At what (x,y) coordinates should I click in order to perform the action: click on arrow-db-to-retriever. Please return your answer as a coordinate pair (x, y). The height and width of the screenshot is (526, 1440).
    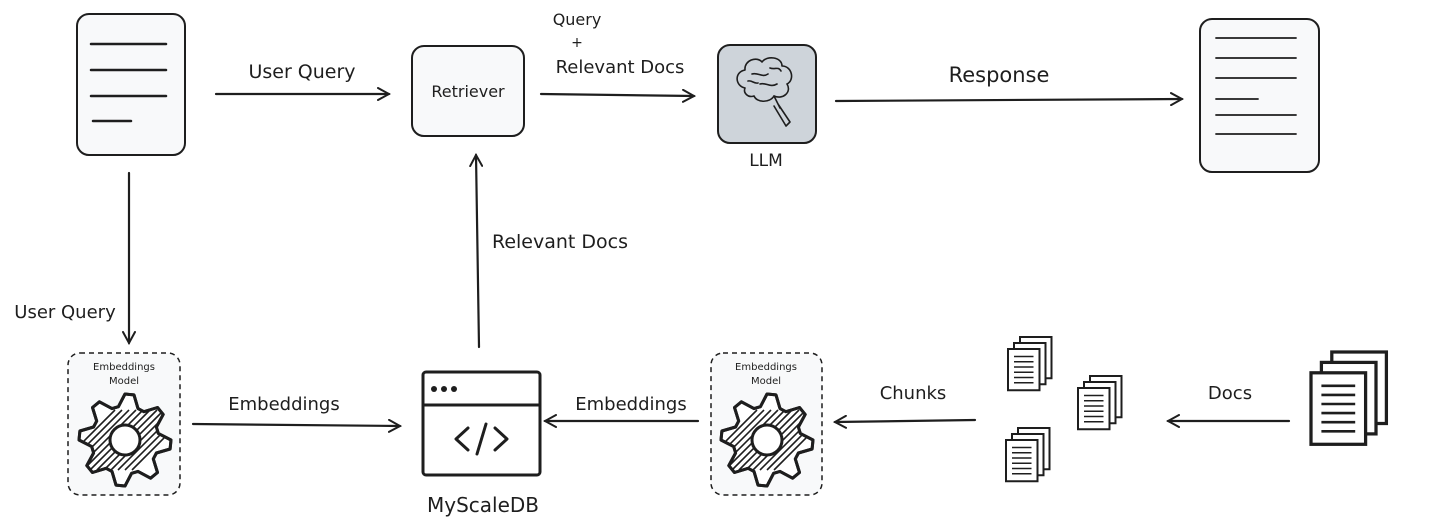
    Looking at the image, I should click on (477, 252).